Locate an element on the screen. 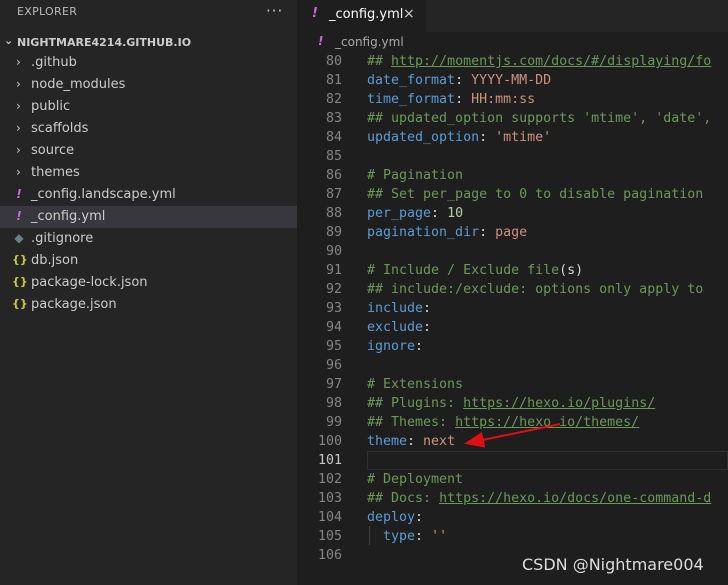 Image resolution: width=728 pixels, height=585 pixels. code-line: 105 type: '' is located at coordinates (513, 536).